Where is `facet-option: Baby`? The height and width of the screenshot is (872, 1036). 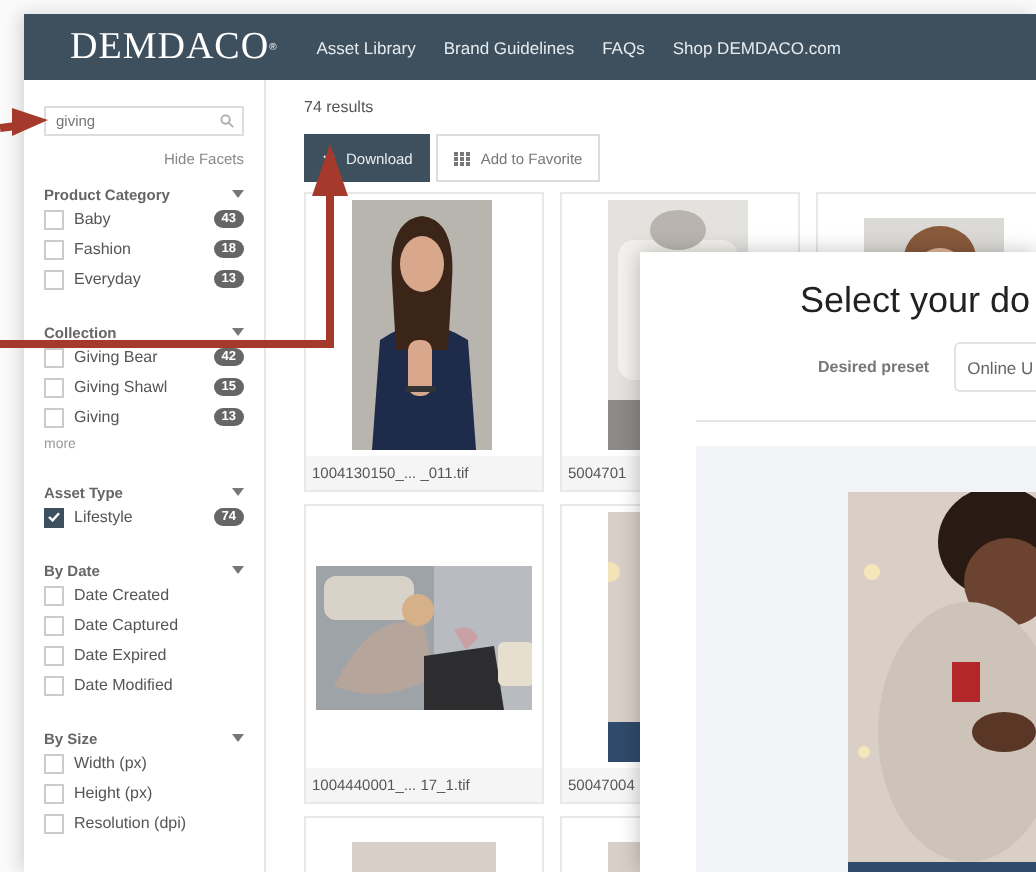 facet-option: Baby is located at coordinates (144, 219).